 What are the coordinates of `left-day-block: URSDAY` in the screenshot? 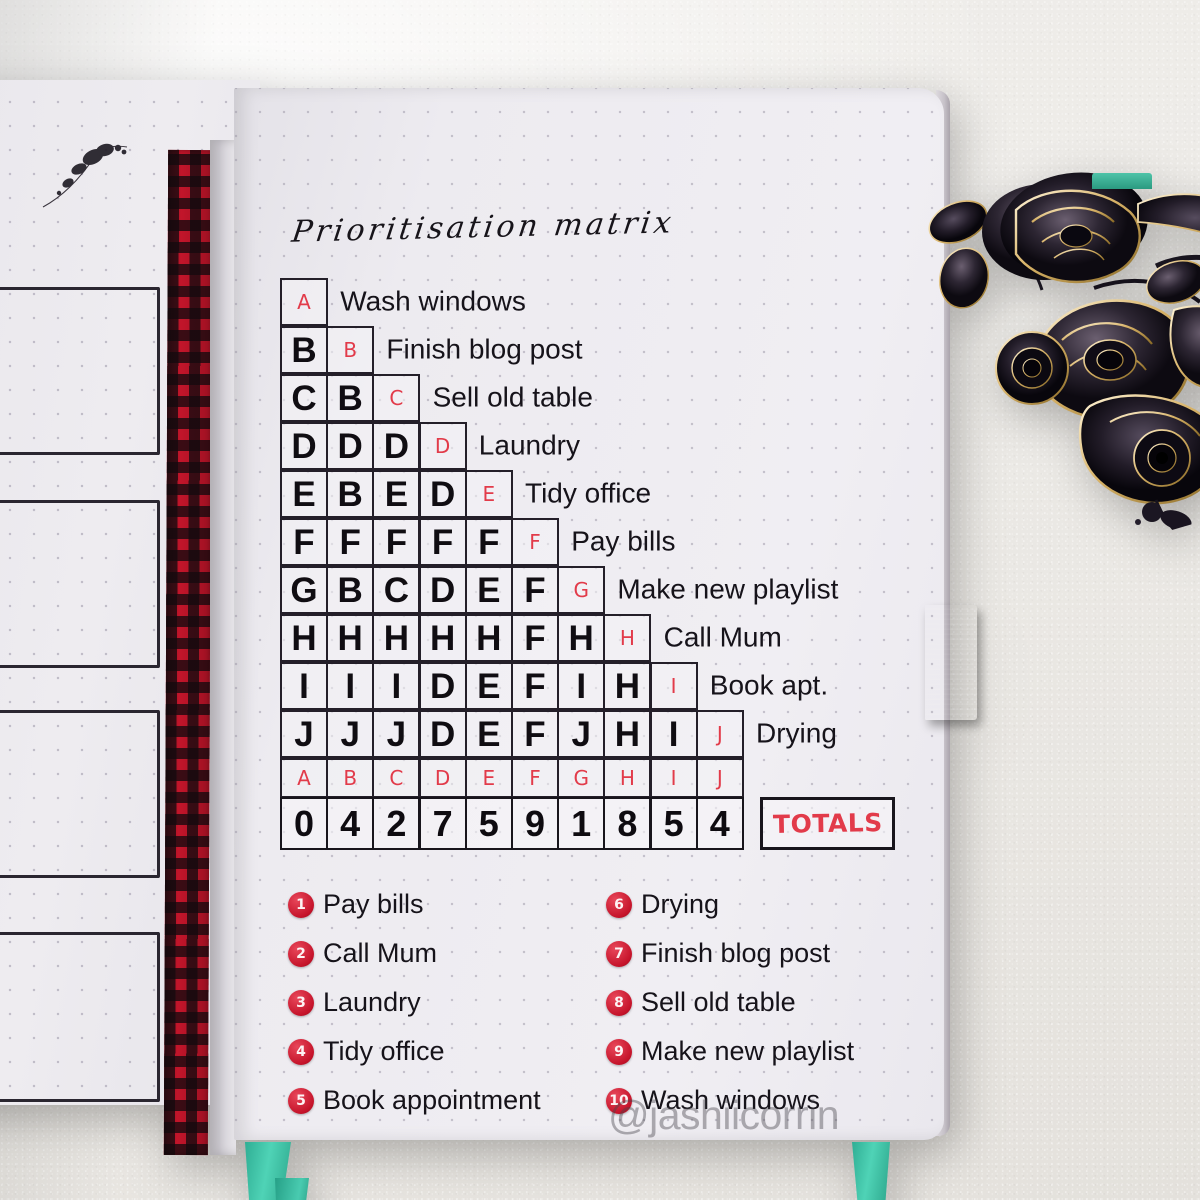 It's located at (80, 584).